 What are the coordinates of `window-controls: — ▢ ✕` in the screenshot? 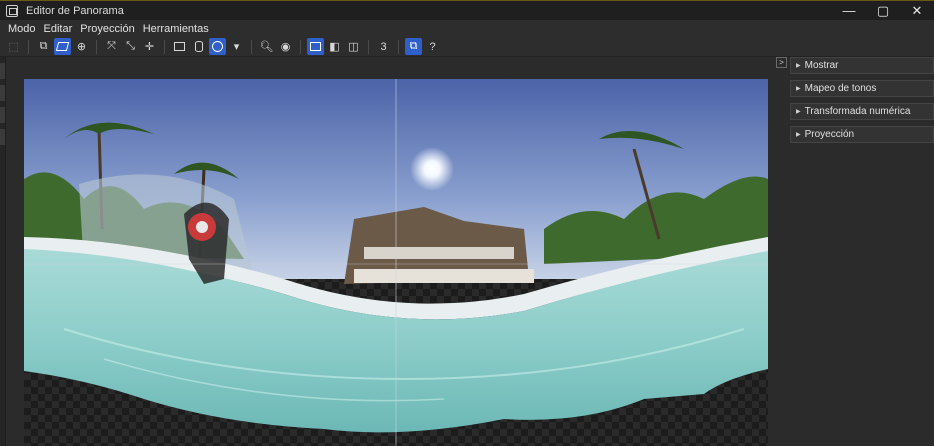 It's located at (883, 10).